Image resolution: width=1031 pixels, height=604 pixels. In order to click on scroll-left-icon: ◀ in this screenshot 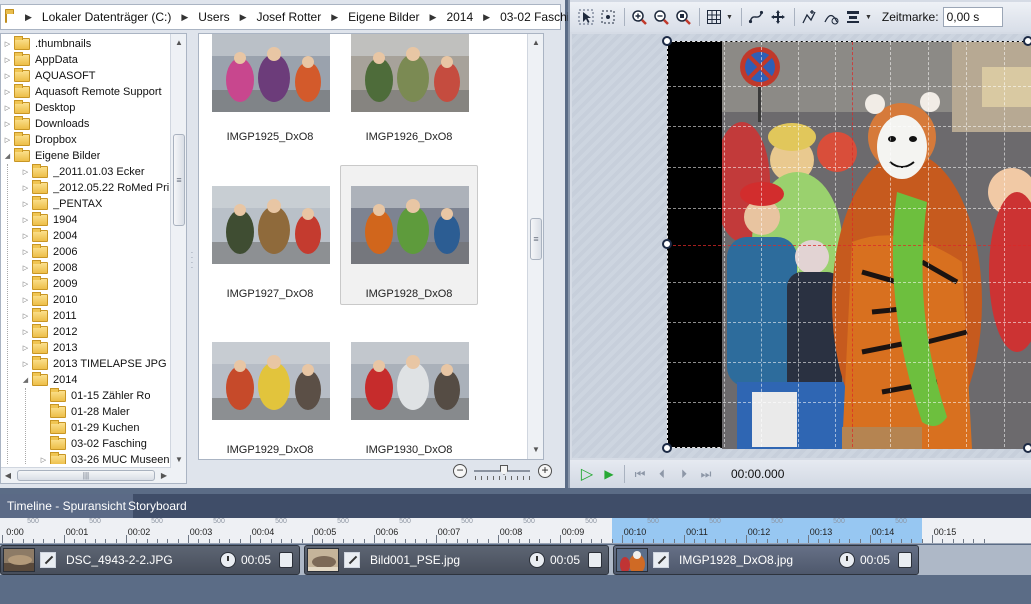, I will do `click(8, 475)`.